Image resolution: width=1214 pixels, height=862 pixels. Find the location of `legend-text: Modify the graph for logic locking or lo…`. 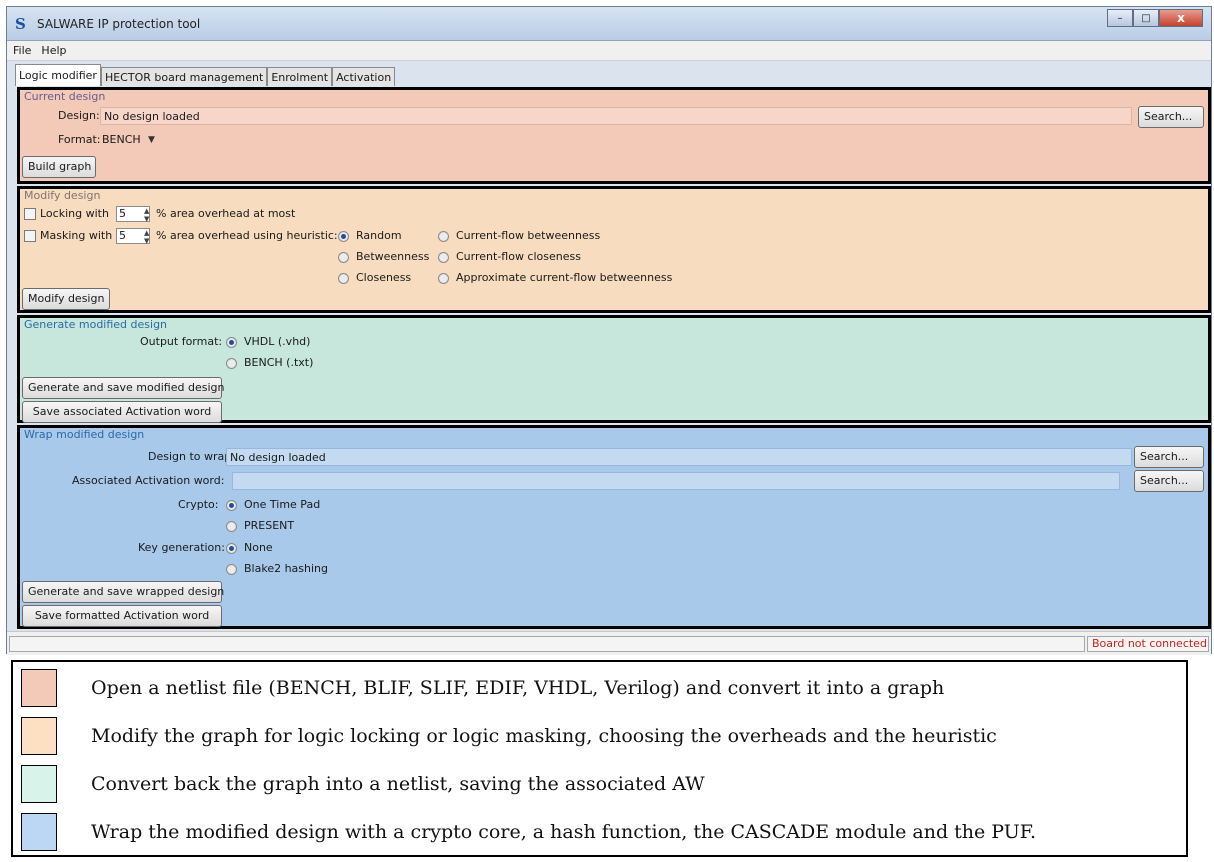

legend-text: Modify the graph for logic locking or lo… is located at coordinates (544, 736).